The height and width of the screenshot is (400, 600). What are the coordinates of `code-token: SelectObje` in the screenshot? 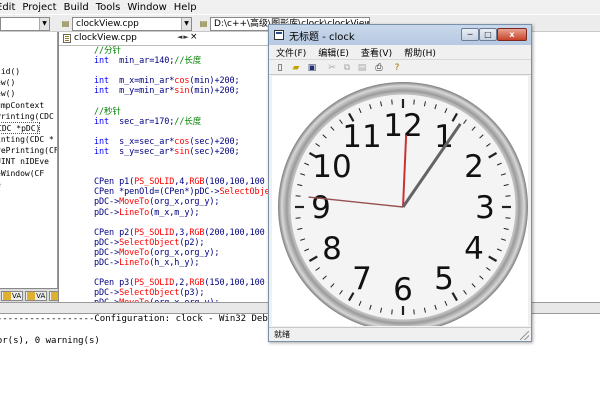 It's located at (244, 192).